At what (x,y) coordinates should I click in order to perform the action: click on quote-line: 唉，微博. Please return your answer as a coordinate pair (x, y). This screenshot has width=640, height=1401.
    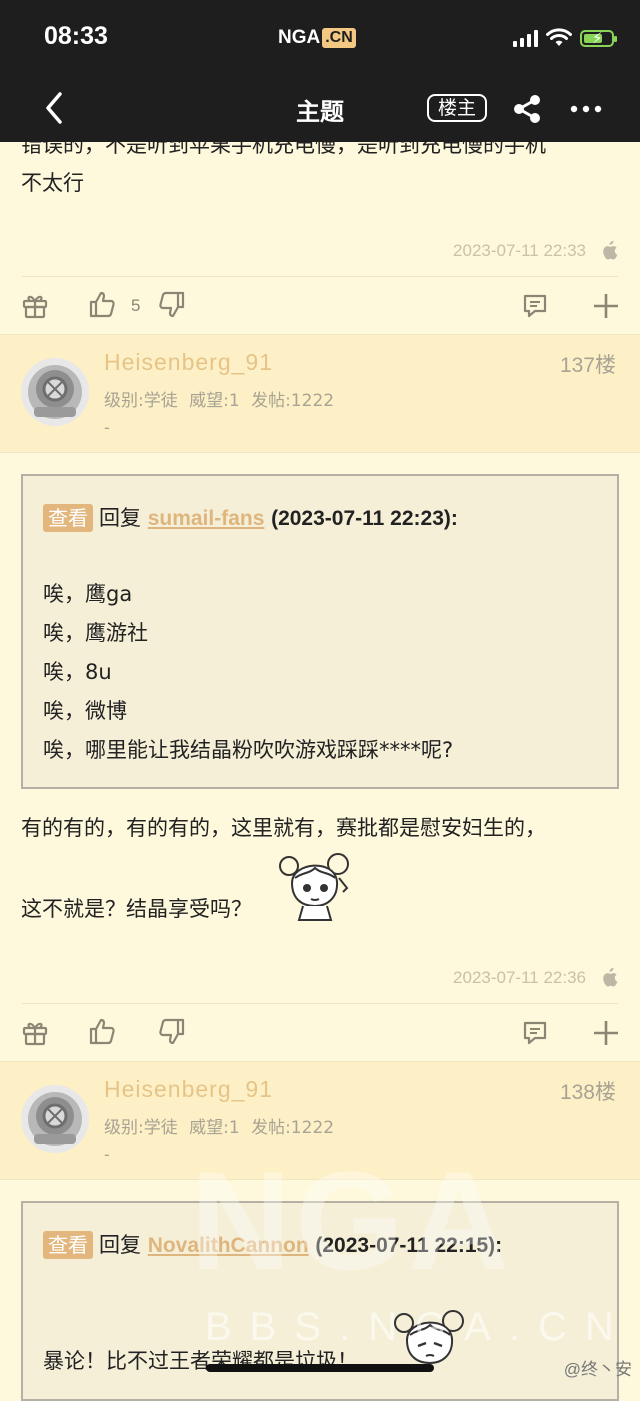
    Looking at the image, I should click on (85, 711).